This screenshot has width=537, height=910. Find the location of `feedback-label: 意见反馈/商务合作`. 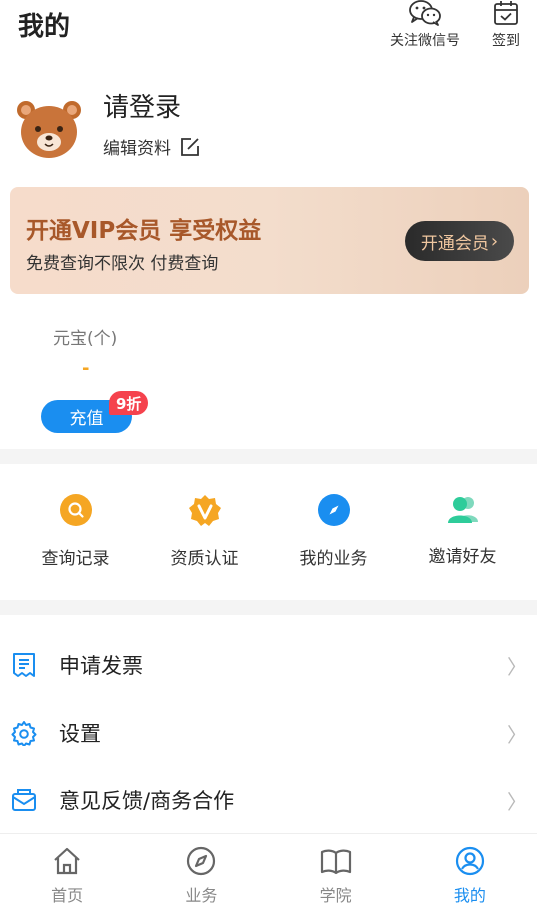

feedback-label: 意见反馈/商务合作 is located at coordinates (147, 801).